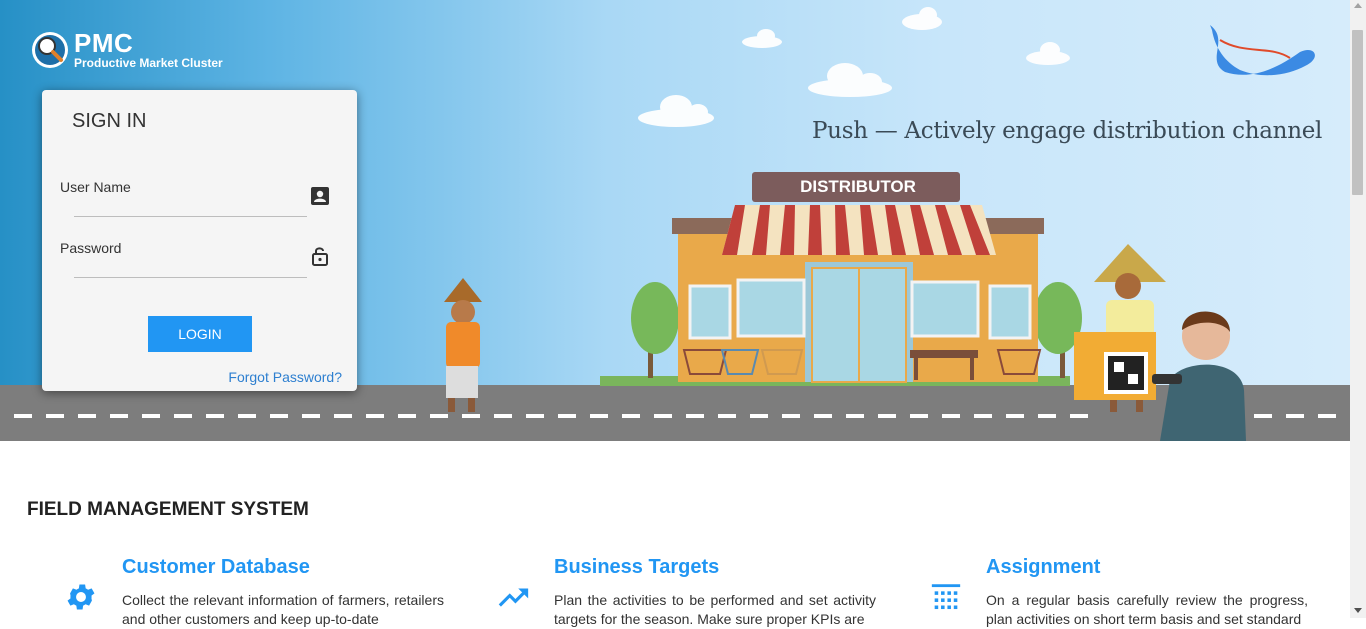 The width and height of the screenshot is (1366, 629). Describe the element at coordinates (216, 567) in the screenshot. I see `feature-title: Customer Database` at that location.